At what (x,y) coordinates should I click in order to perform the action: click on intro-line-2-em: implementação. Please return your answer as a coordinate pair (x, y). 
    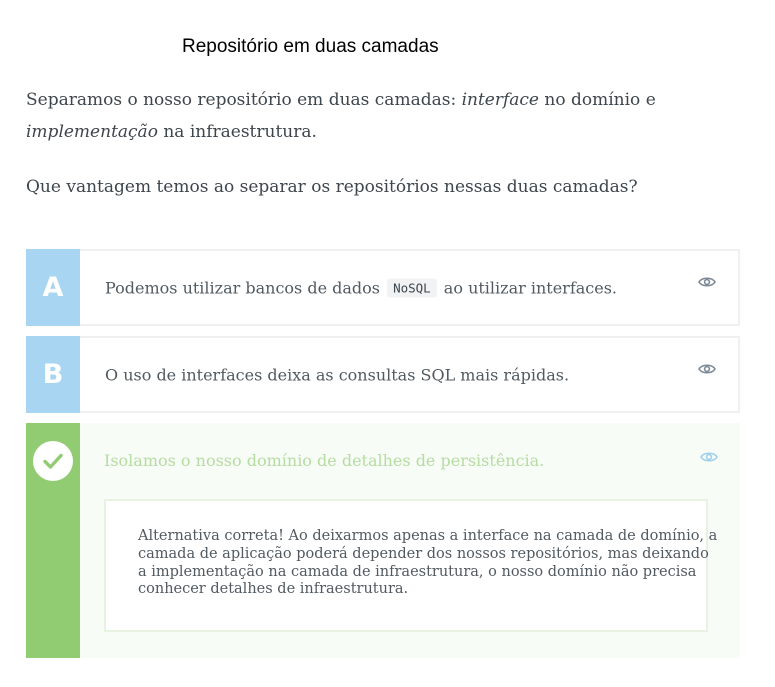
    Looking at the image, I should click on (92, 132).